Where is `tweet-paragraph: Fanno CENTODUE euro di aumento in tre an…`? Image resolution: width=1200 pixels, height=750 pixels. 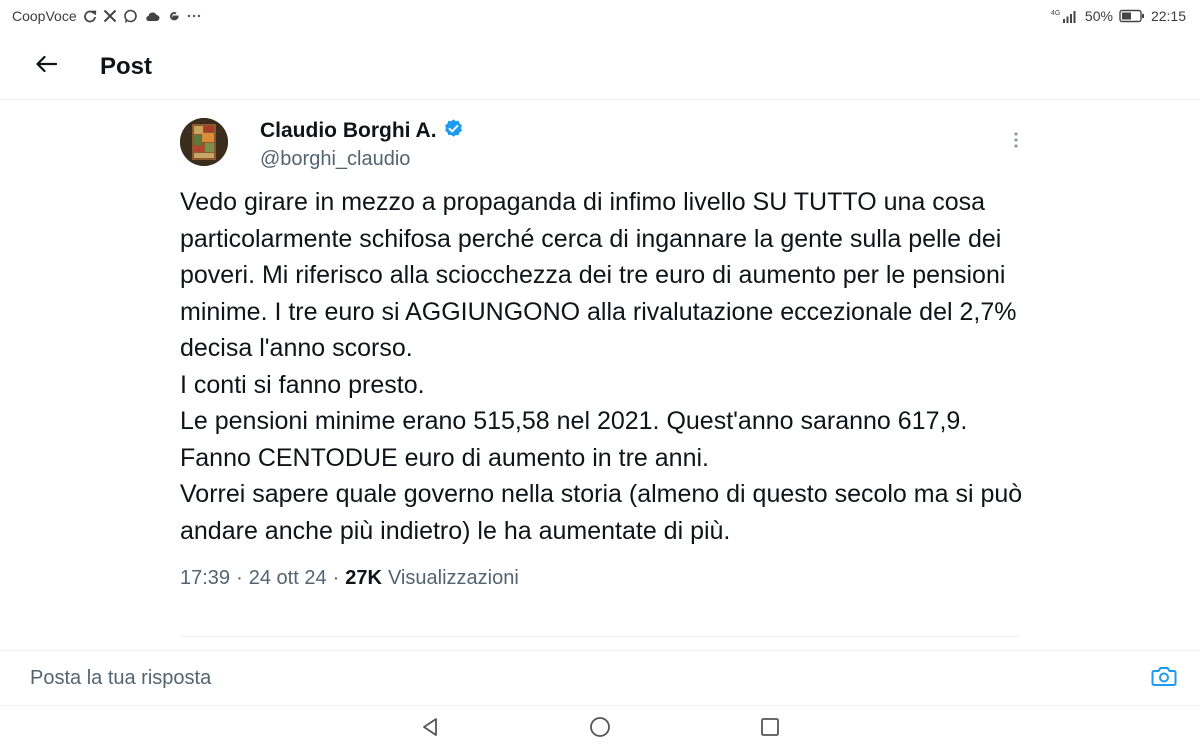 tweet-paragraph: Fanno CENTODUE euro di aumento in tre an… is located at coordinates (444, 457).